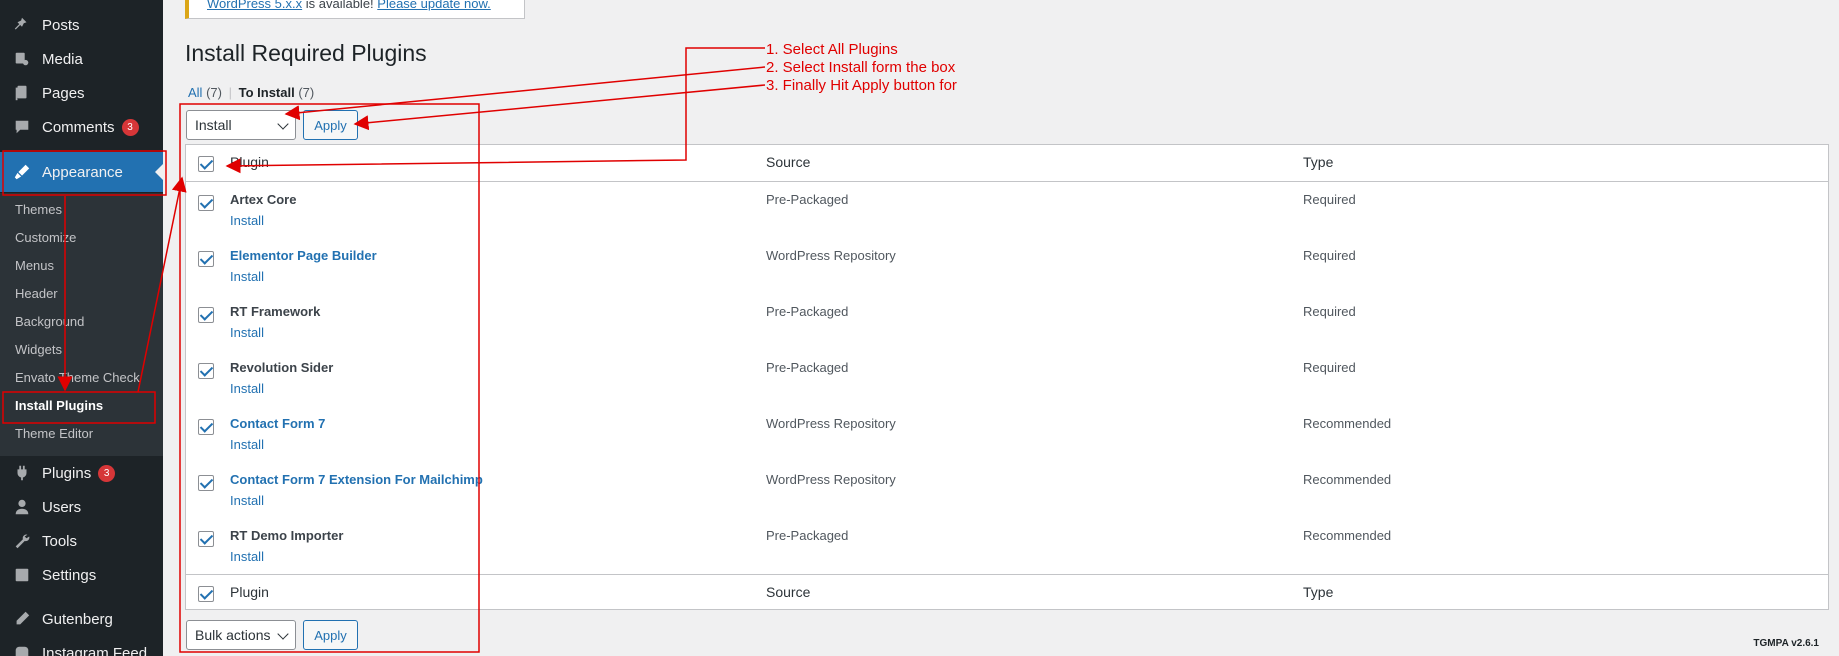 The width and height of the screenshot is (1839, 656). Describe the element at coordinates (78, 127) in the screenshot. I see `menu-comments-label: Comments` at that location.